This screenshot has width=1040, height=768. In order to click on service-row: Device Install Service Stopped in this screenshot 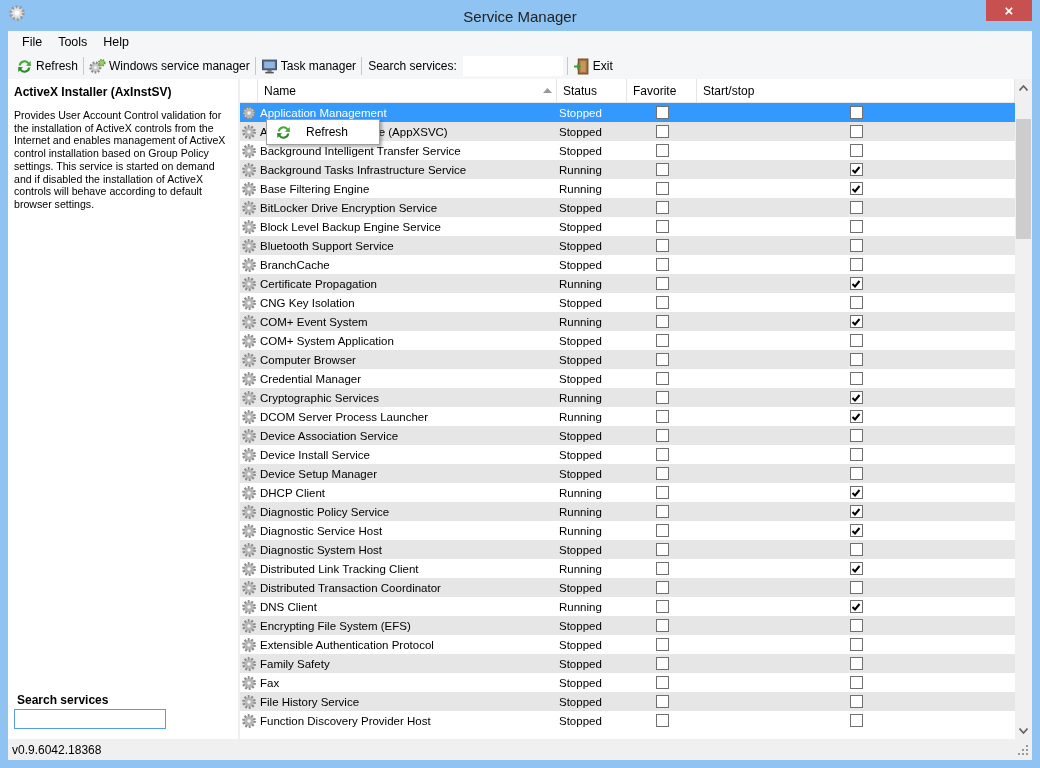, I will do `click(627, 454)`.